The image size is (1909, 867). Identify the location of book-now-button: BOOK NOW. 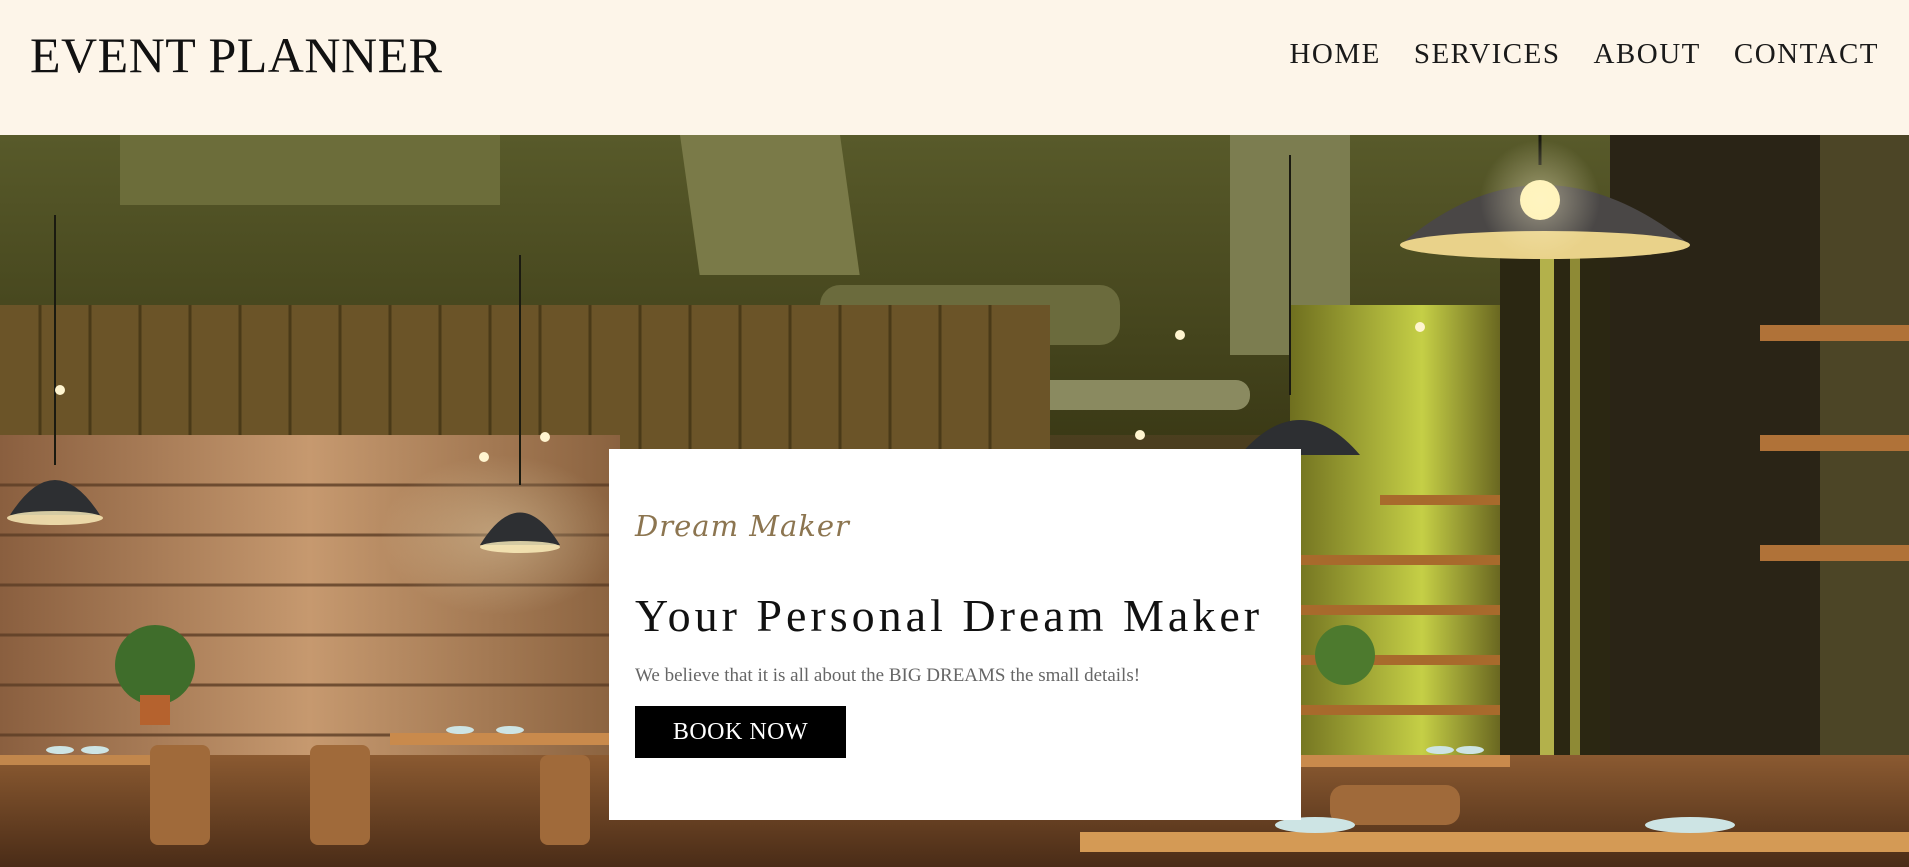
(740, 732).